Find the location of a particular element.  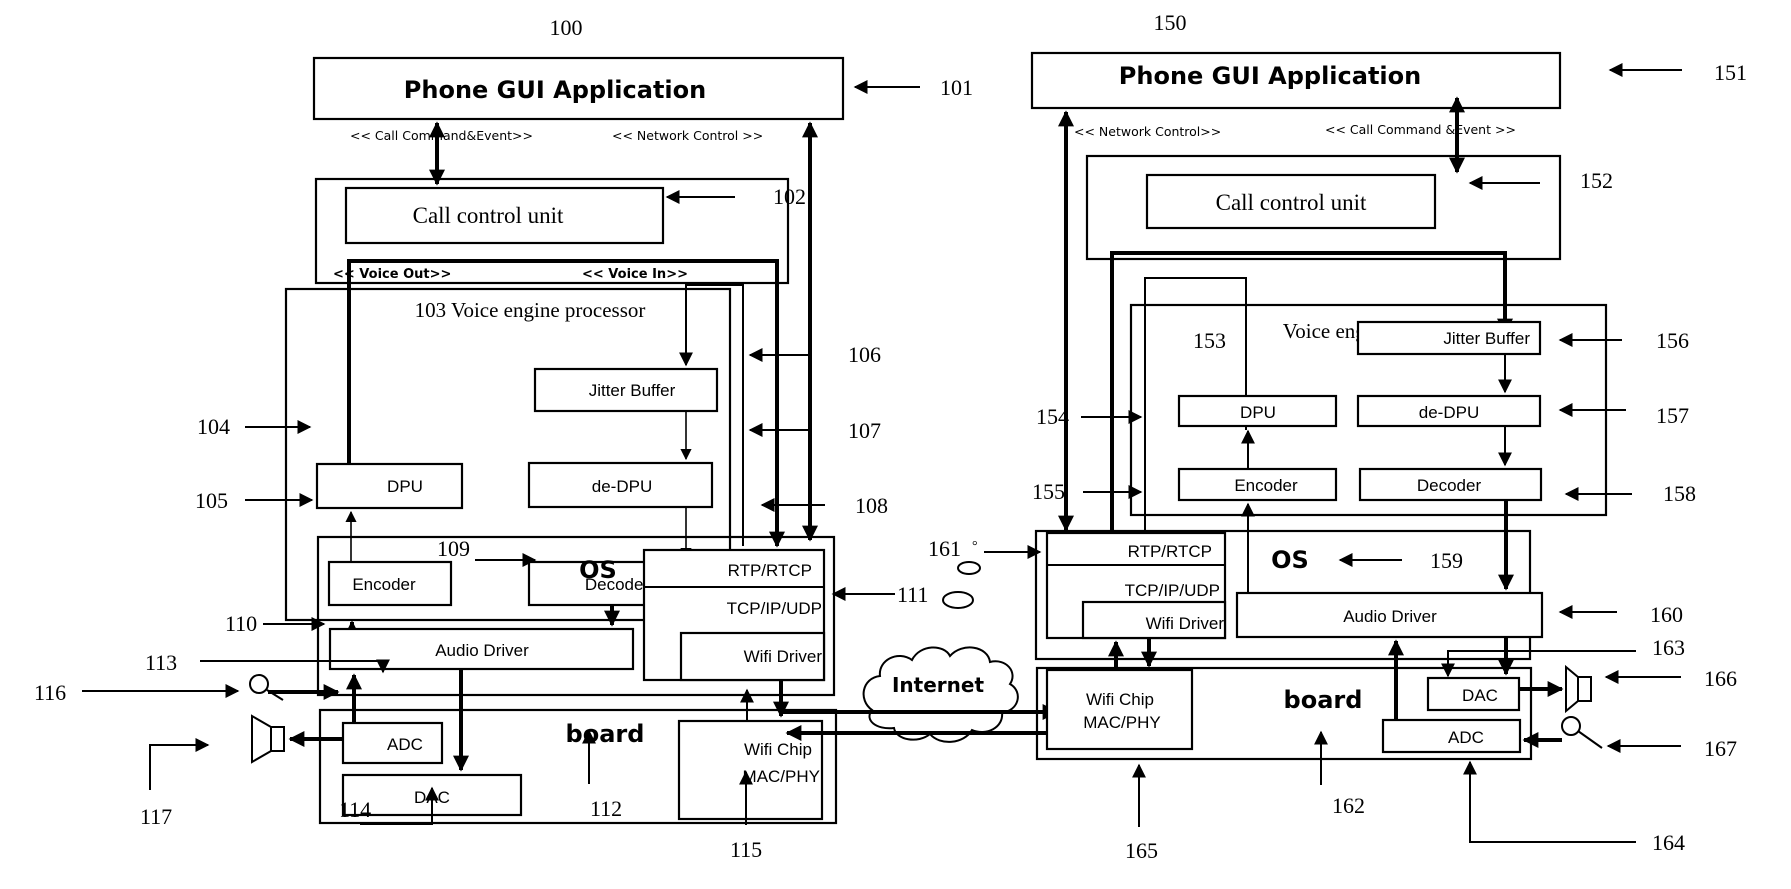

ref-label-152: 152 is located at coordinates (1596, 180).